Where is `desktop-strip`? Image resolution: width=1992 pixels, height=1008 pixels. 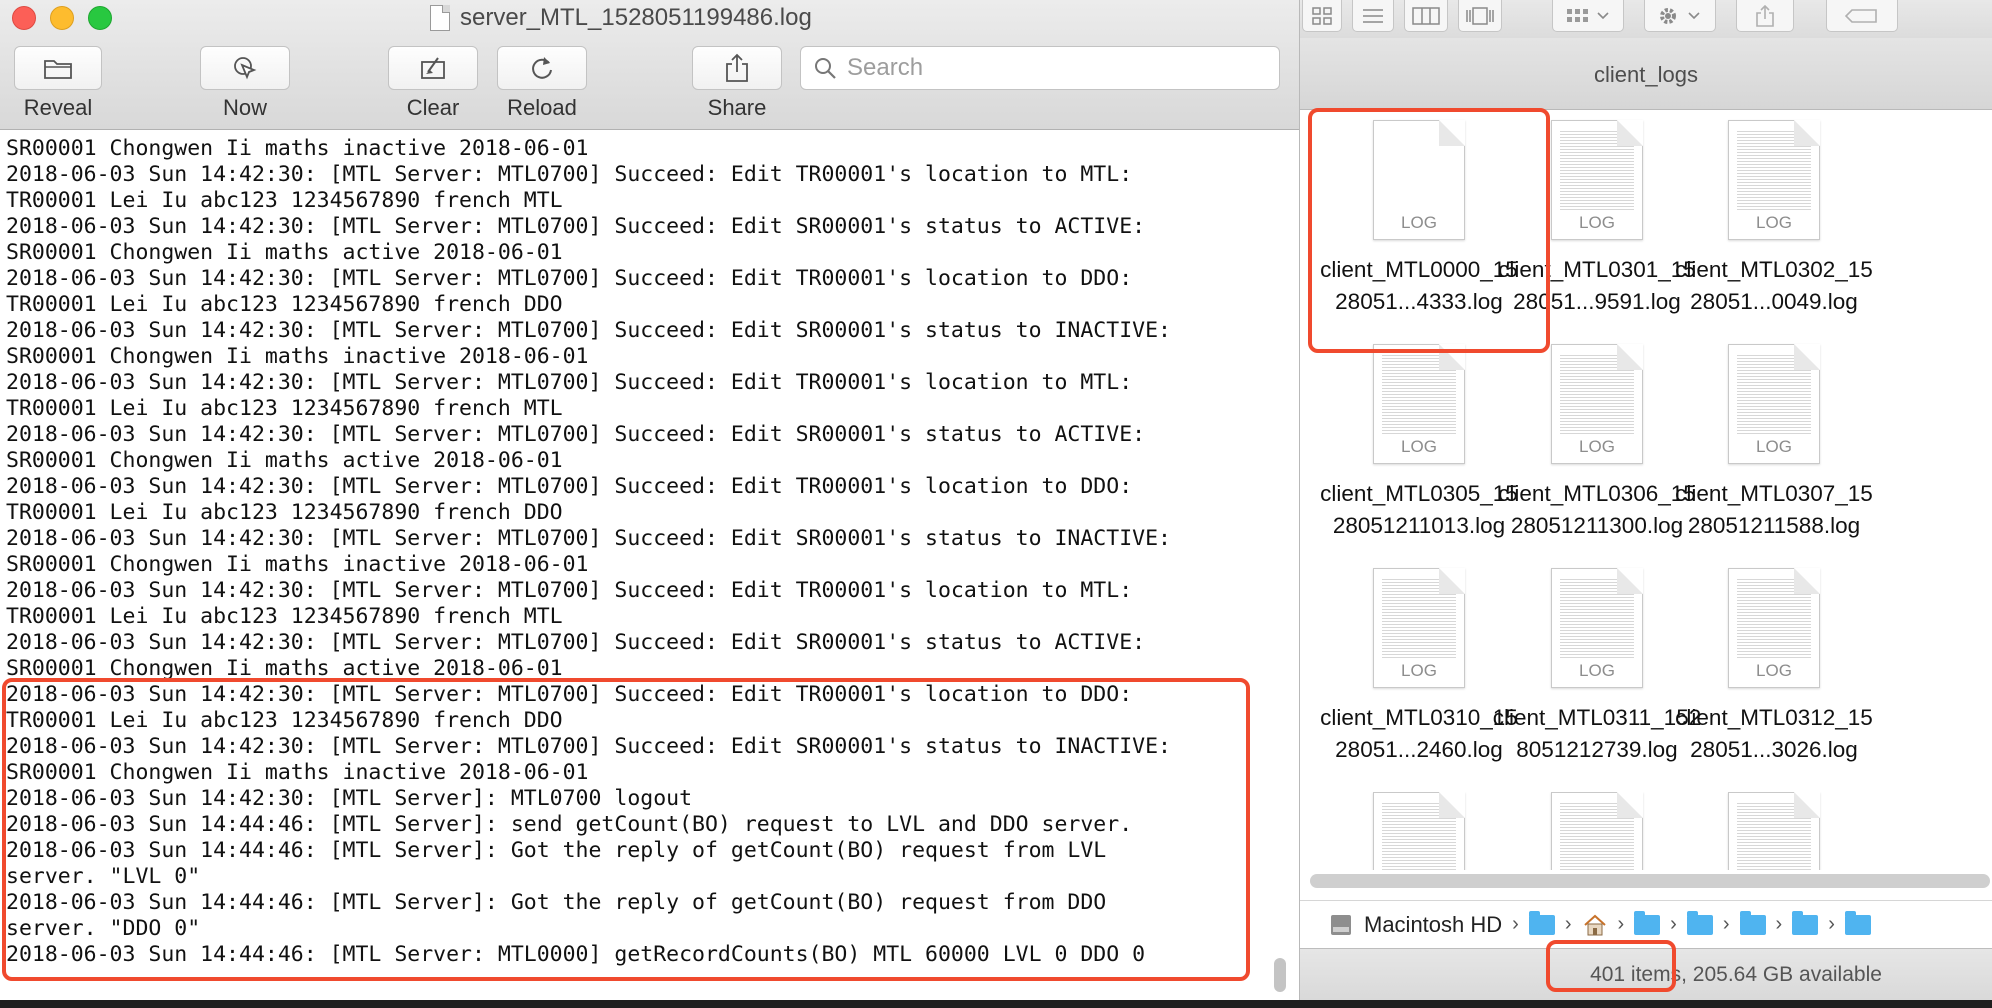 desktop-strip is located at coordinates (996, 1004).